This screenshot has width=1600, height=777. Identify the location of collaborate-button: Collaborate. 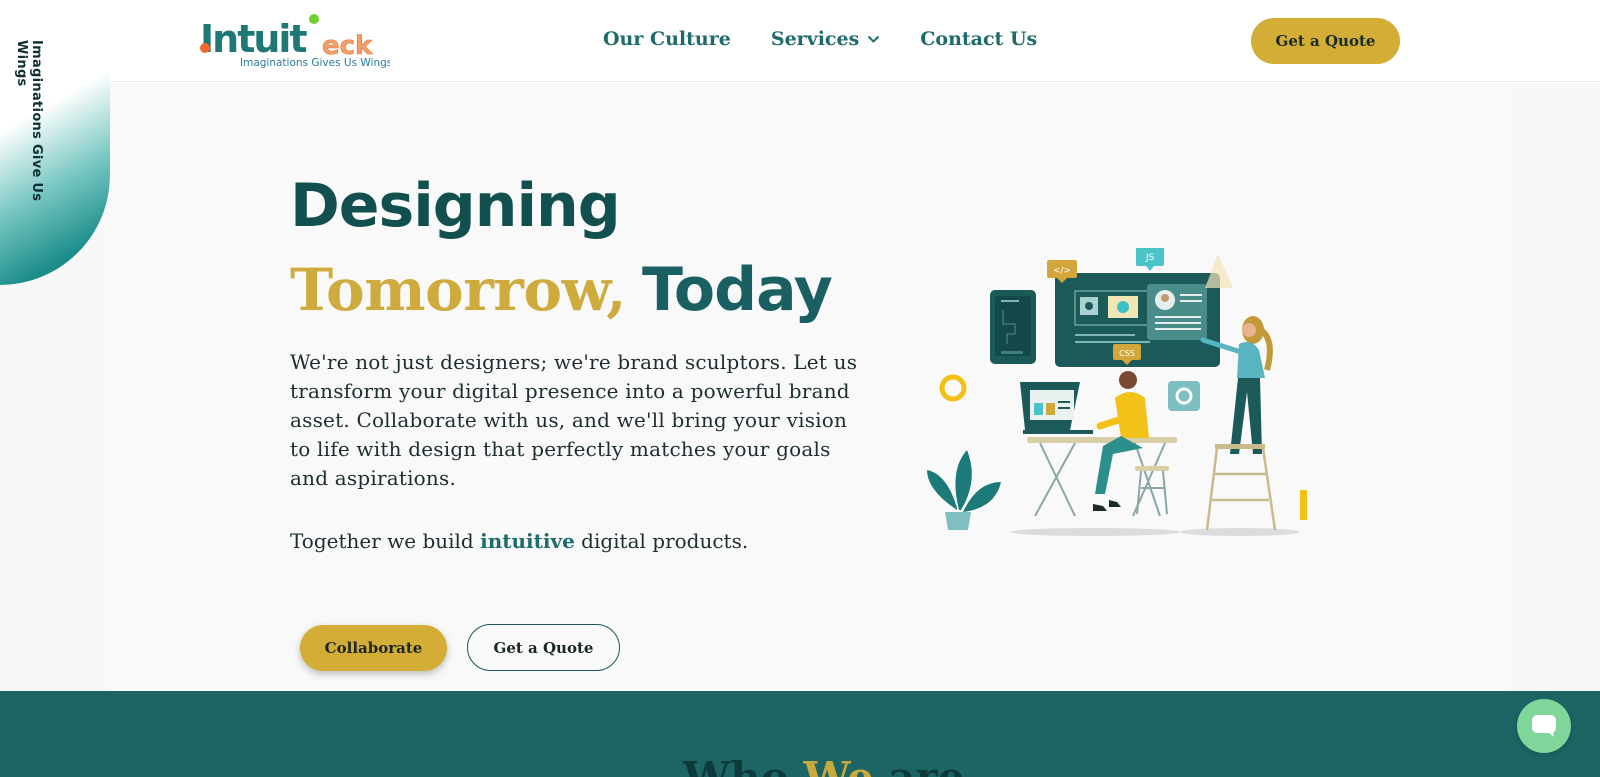
(373, 648).